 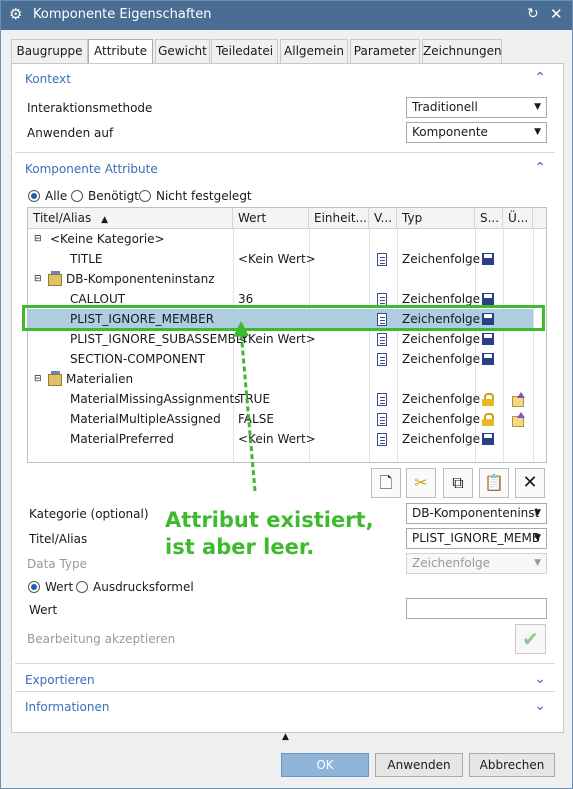 What do you see at coordinates (59, 587) in the screenshot?
I see `wert-radio-label: Wert` at bounding box center [59, 587].